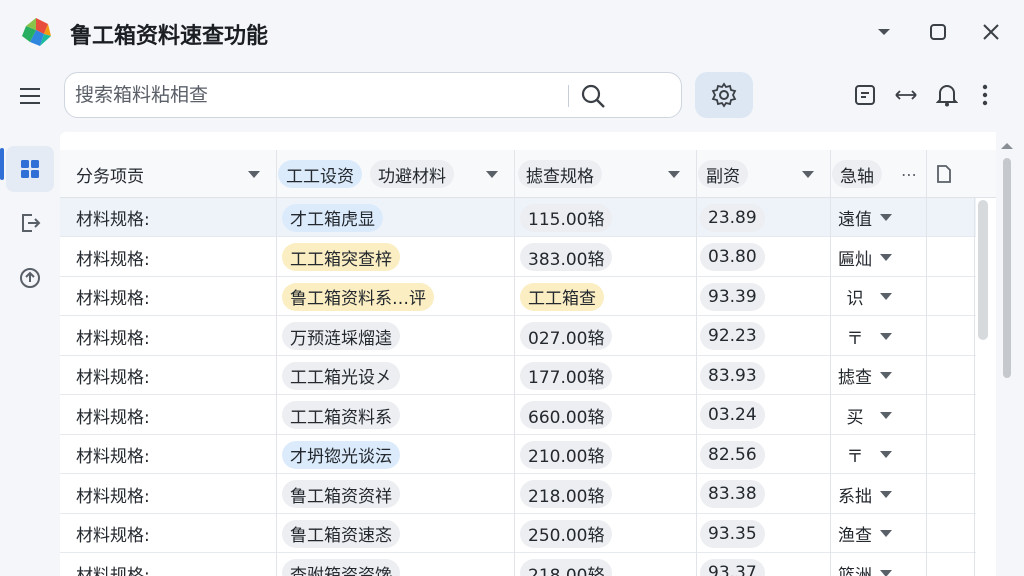 Image resolution: width=1024 pixels, height=576 pixels. I want to click on dropdown-button, so click(884, 32).